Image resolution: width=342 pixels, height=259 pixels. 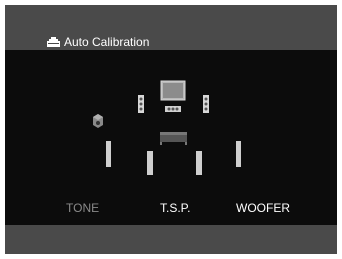 What do you see at coordinates (173, 90) in the screenshot?
I see `tv-icon` at bounding box center [173, 90].